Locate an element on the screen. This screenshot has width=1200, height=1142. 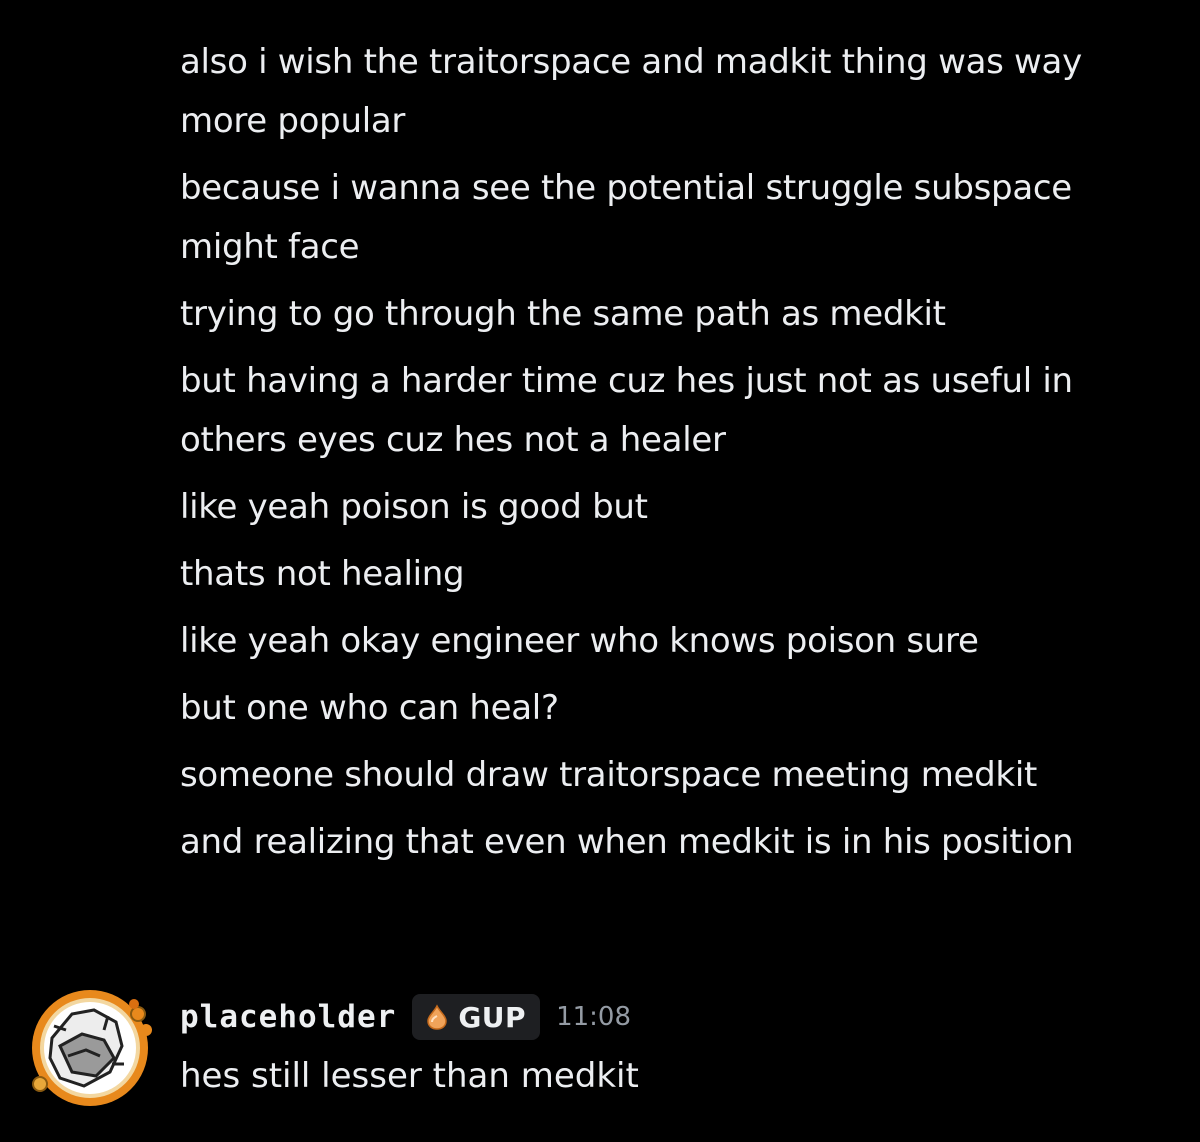
username: placeholder is located at coordinates (288, 1017).